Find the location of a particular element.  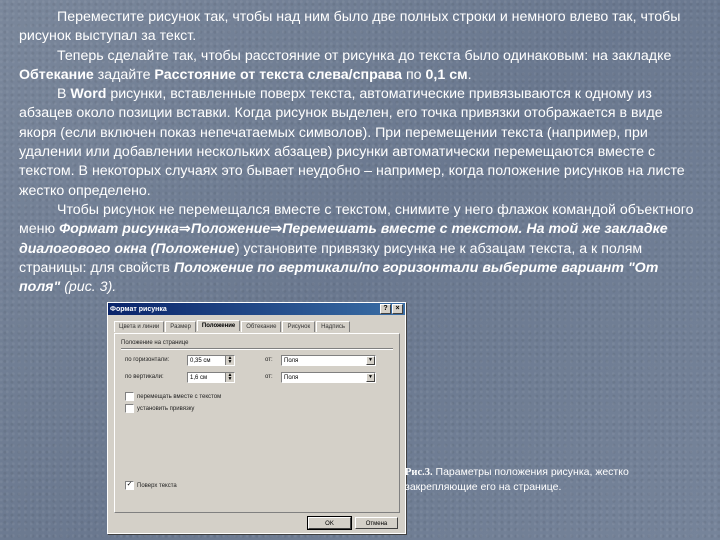

paragraph-2-bold-distance: Расстояние от текста слева/справа is located at coordinates (278, 74).